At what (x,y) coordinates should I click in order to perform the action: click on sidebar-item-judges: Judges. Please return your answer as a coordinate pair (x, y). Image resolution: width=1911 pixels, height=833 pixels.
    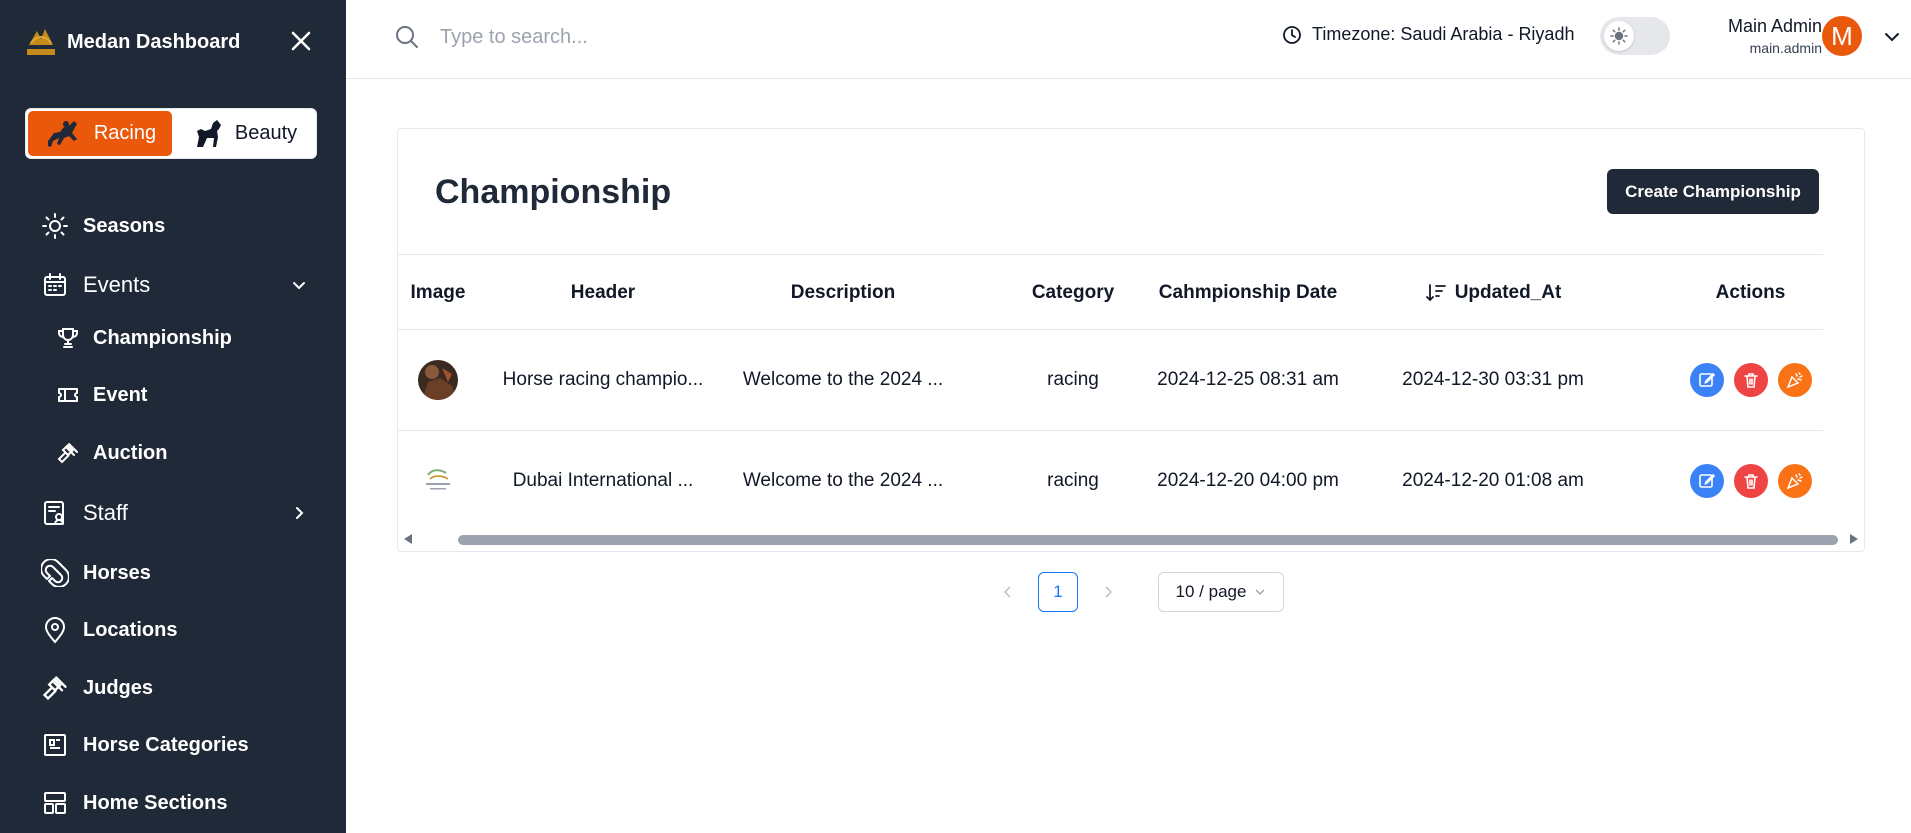
    Looking at the image, I should click on (96, 688).